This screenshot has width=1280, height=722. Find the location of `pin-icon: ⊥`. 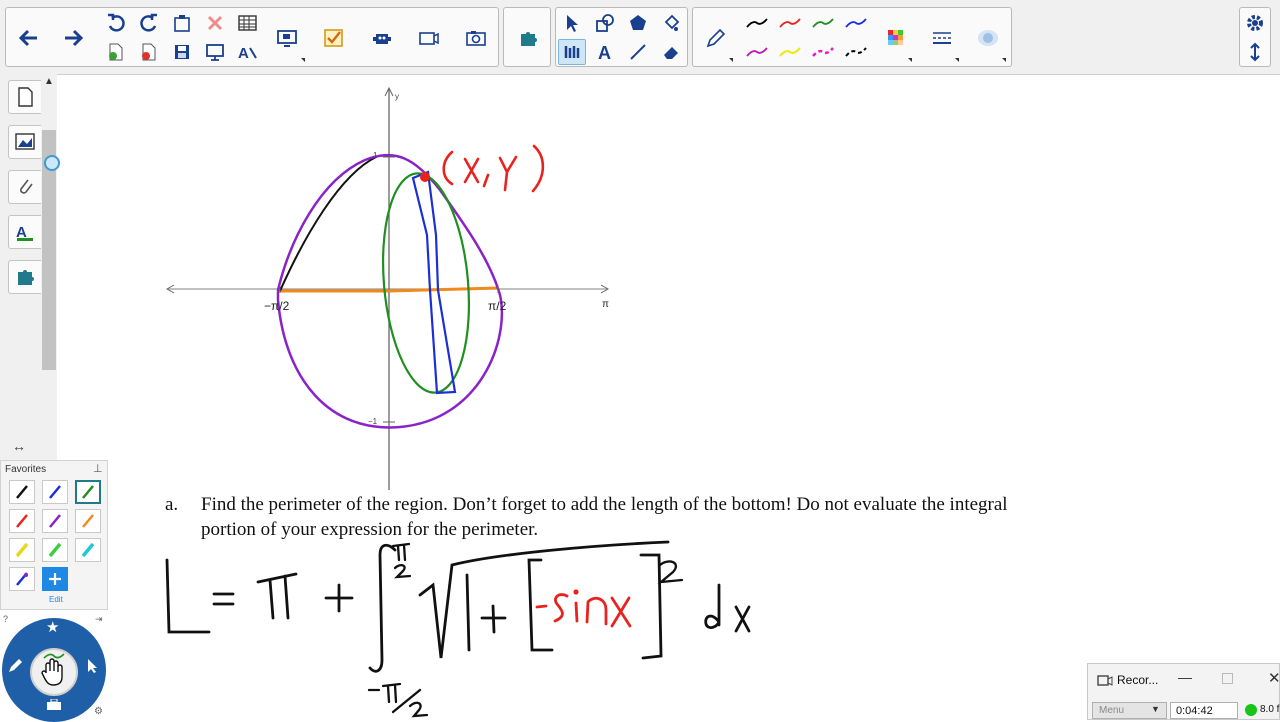

pin-icon: ⊥ is located at coordinates (98, 468).